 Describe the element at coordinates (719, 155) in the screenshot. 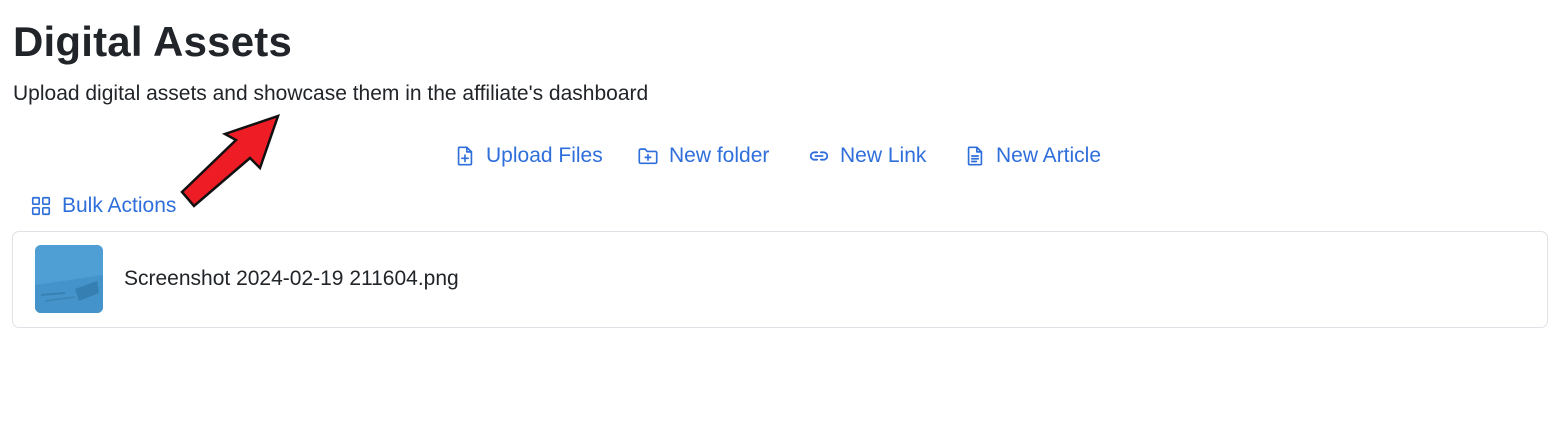

I see `new-folder-label: New folder` at that location.